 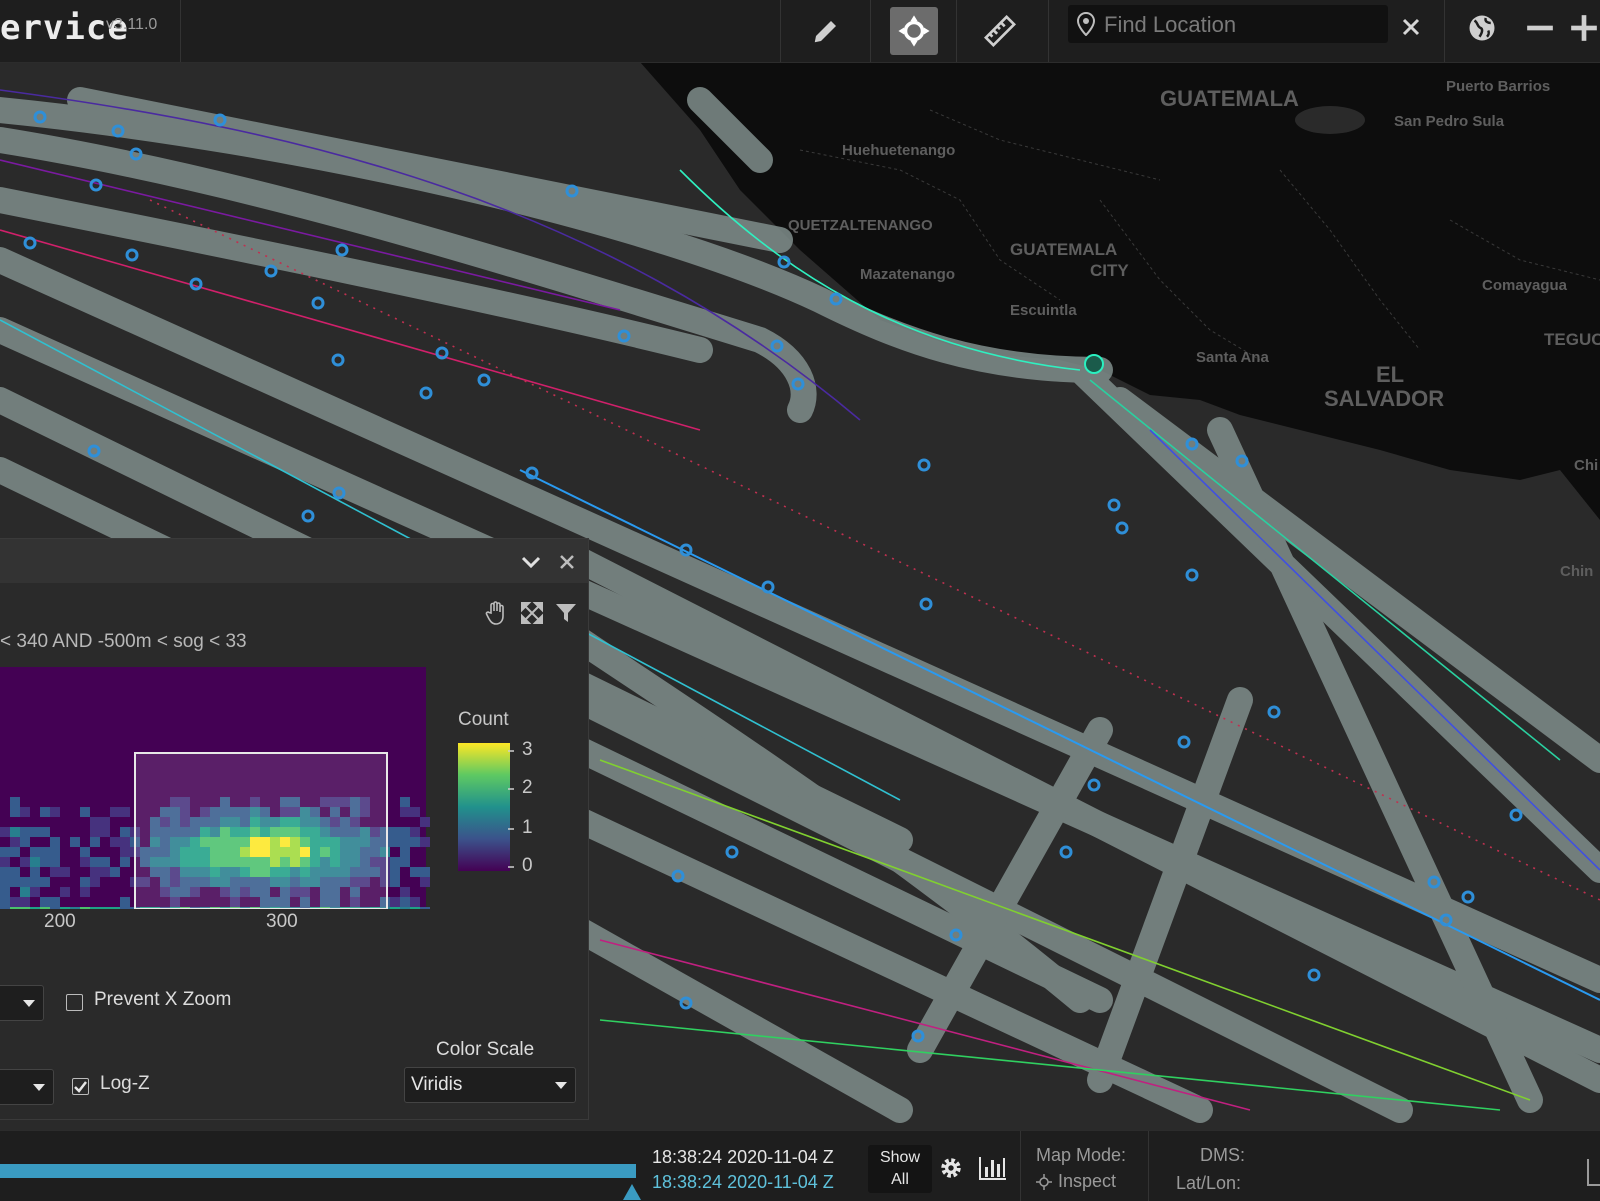 I want to click on map-label-guatemala-city-2: CITY, so click(x=1109, y=270).